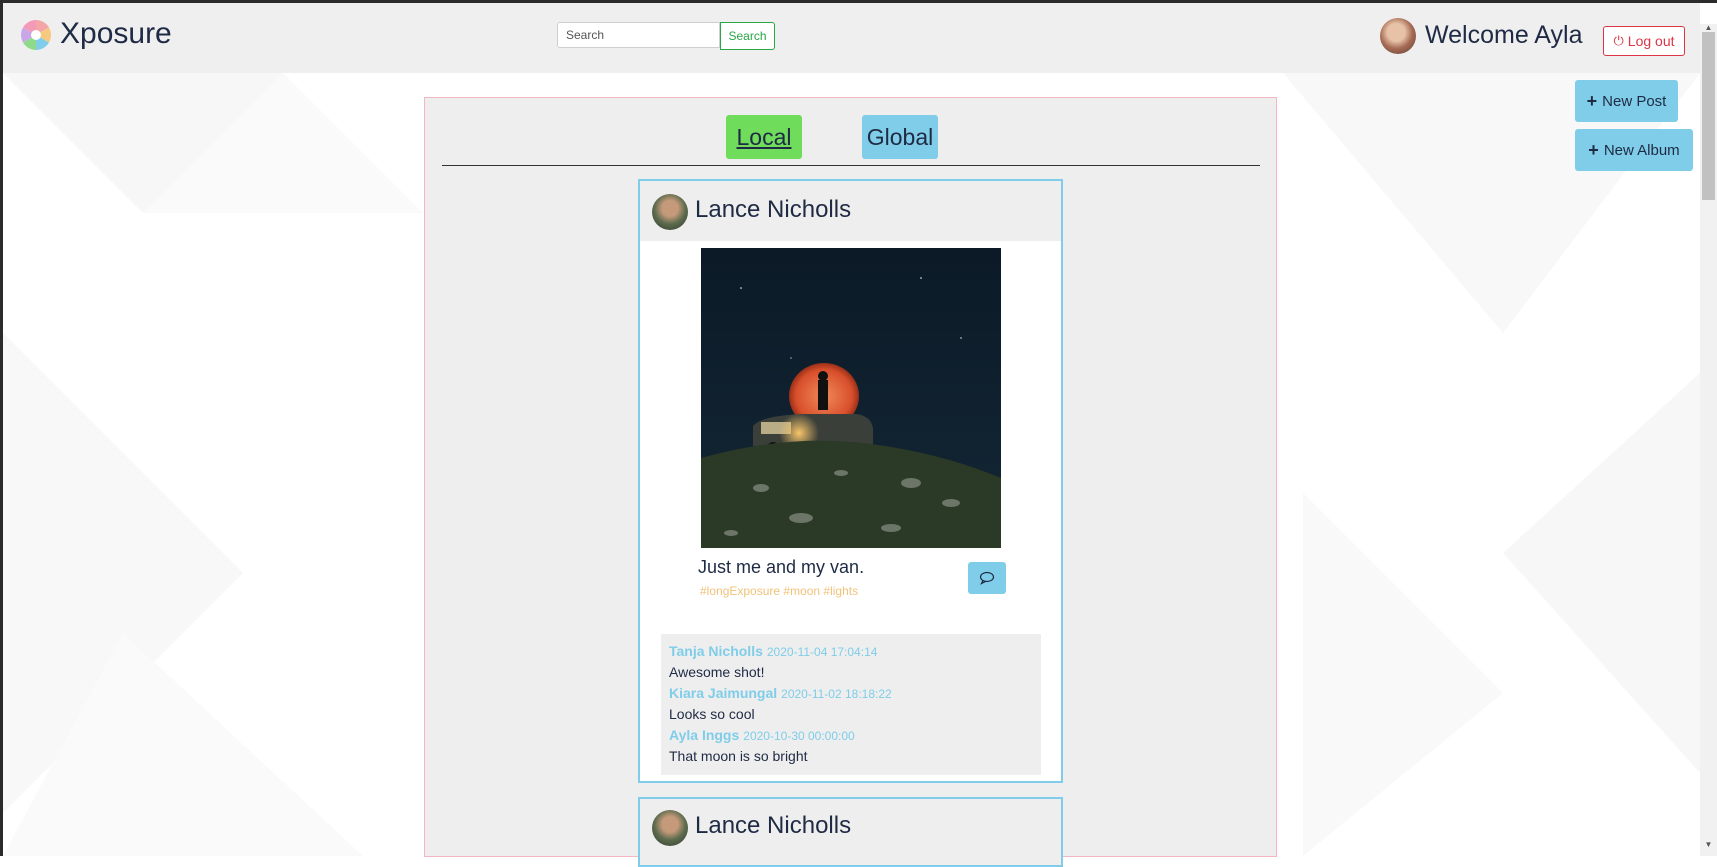 This screenshot has height=867, width=1717. I want to click on tab-local: Local, so click(764, 137).